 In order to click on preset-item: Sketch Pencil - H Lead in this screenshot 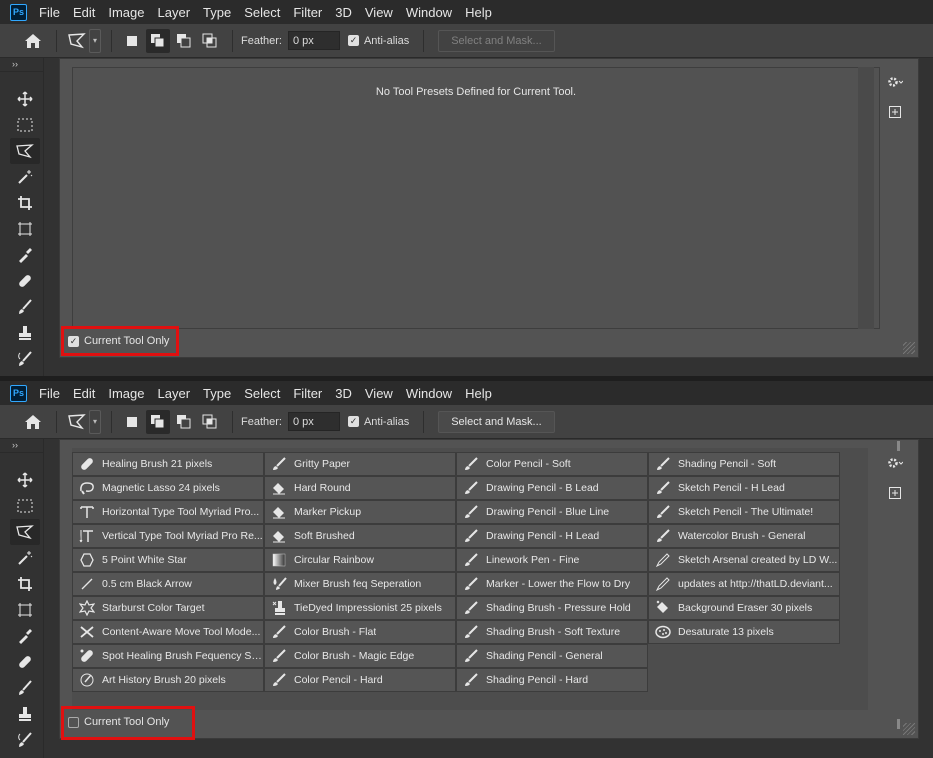, I will do `click(744, 488)`.